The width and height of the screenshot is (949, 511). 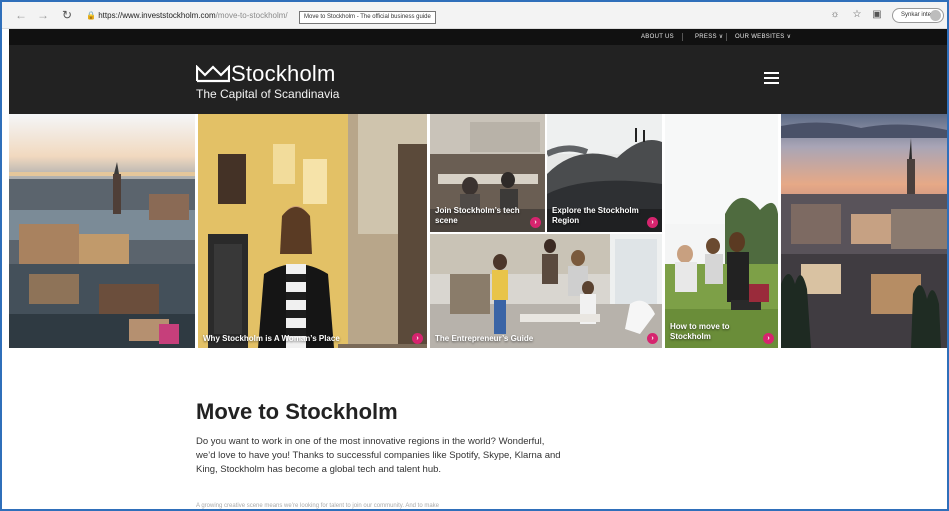 I want to click on read-aloud-icon: ☼, so click(x=835, y=15).